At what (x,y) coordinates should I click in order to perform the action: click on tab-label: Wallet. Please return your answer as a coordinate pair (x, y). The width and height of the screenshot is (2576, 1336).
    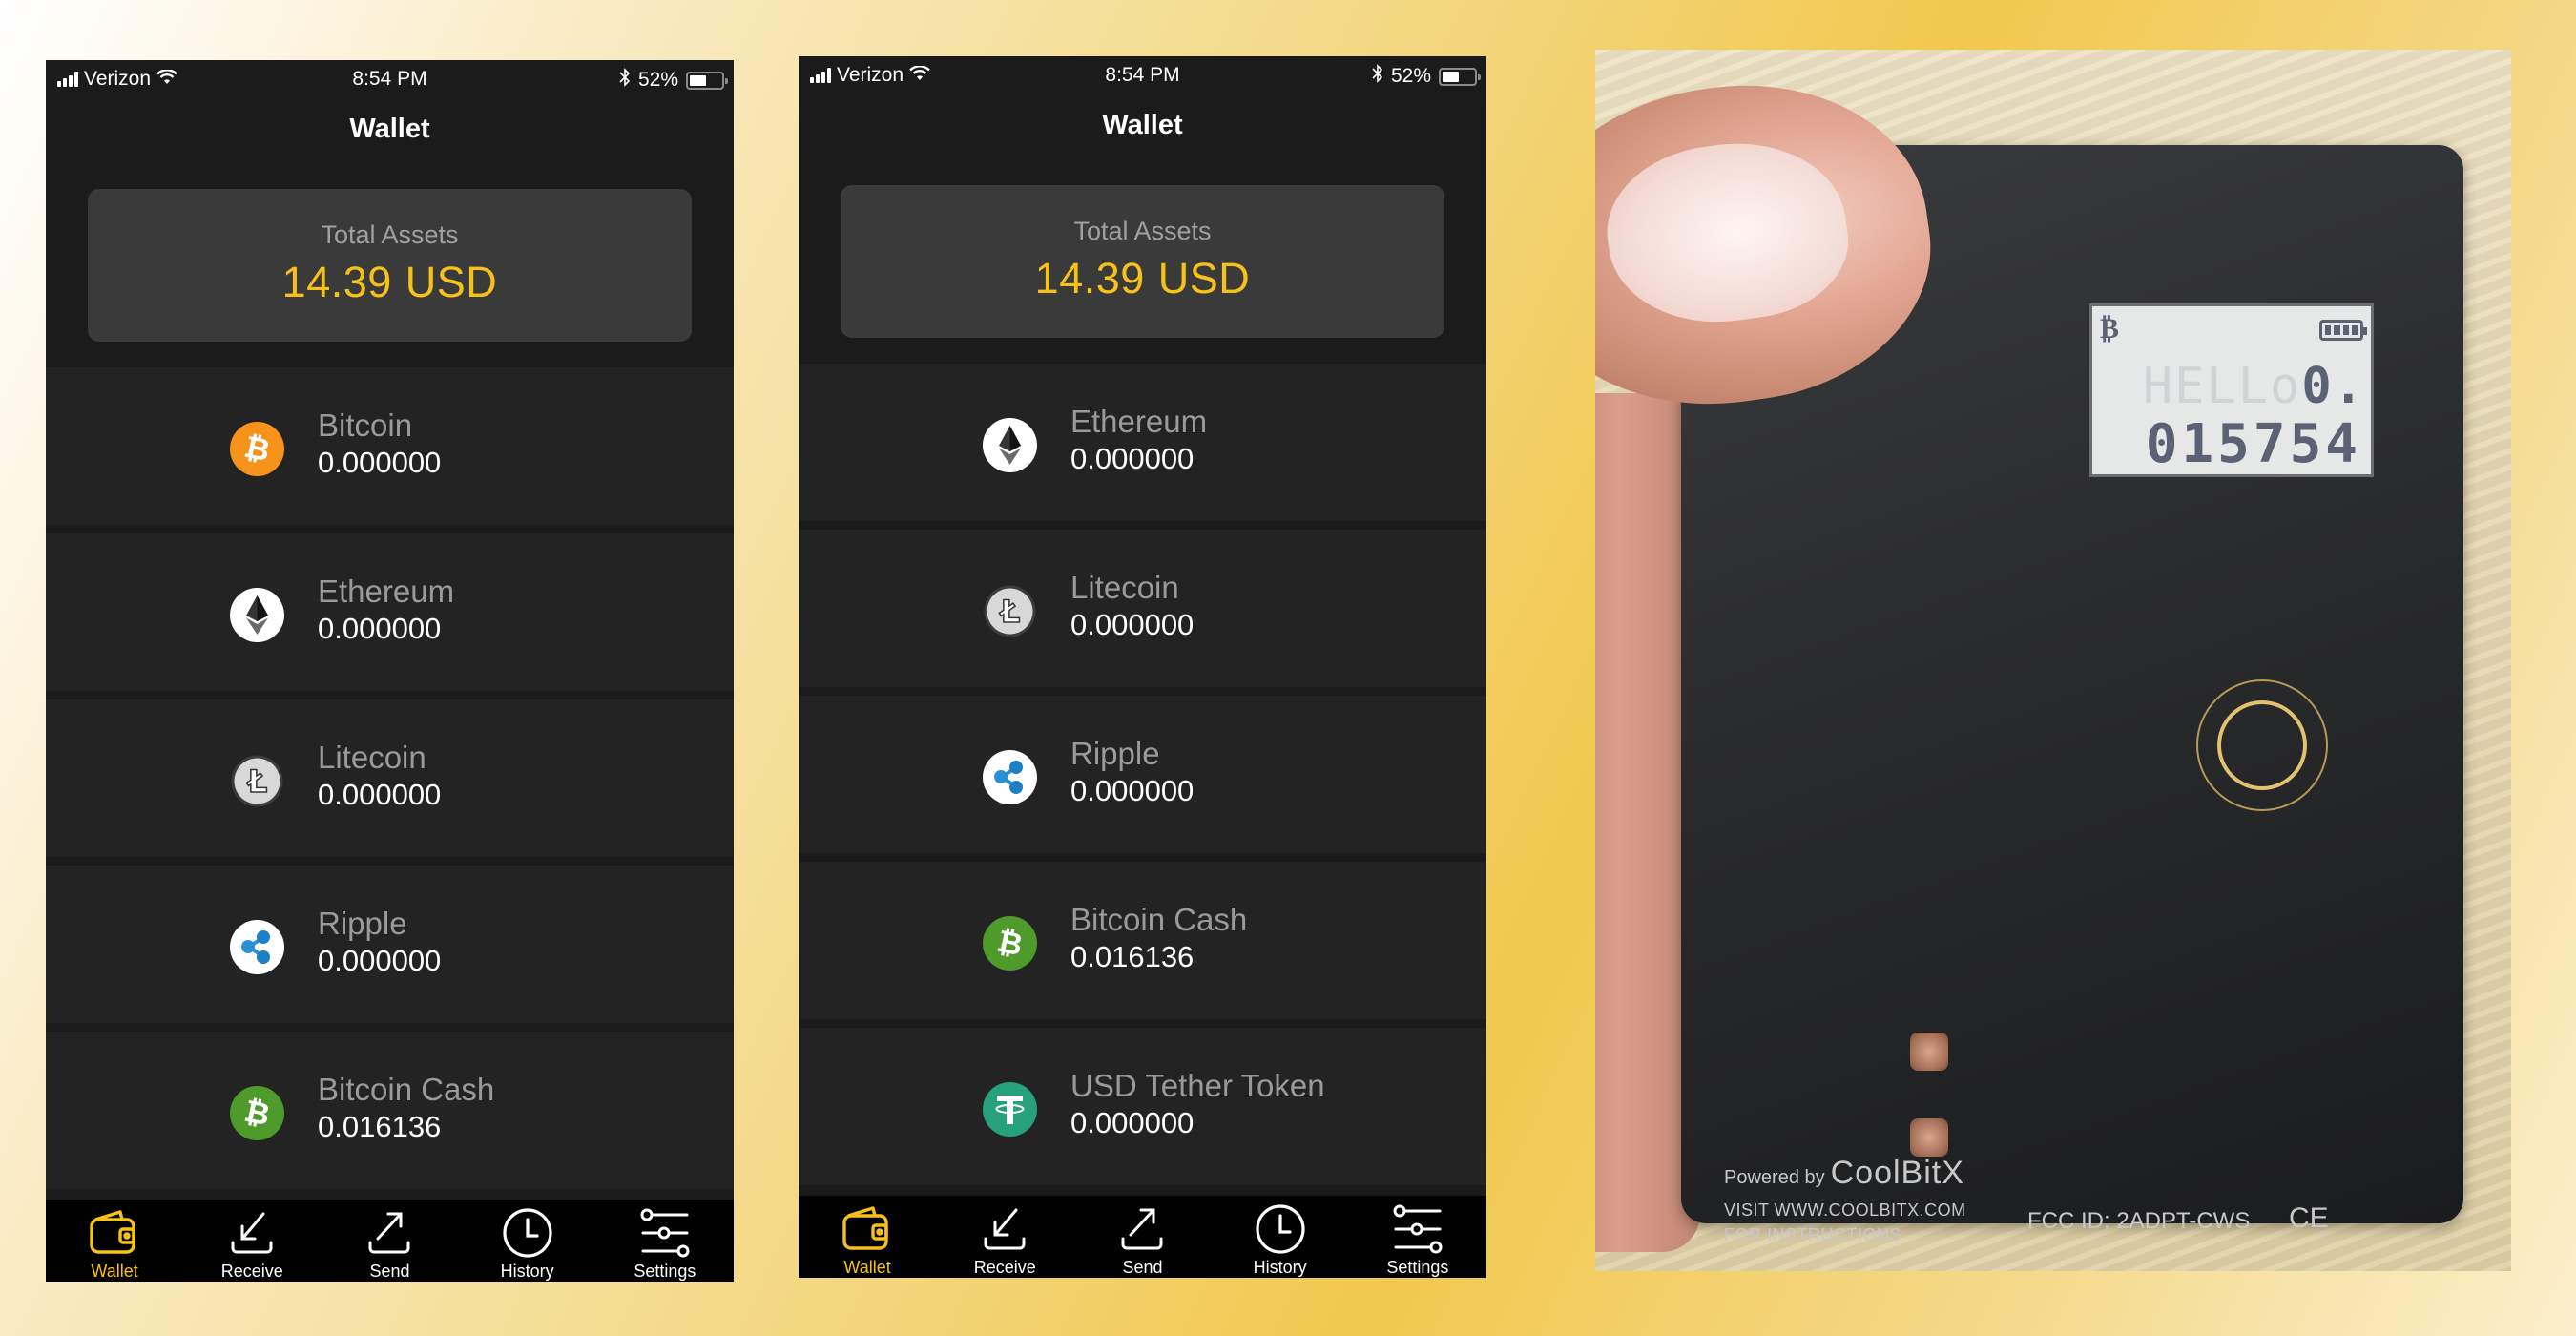
    Looking at the image, I should click on (114, 1271).